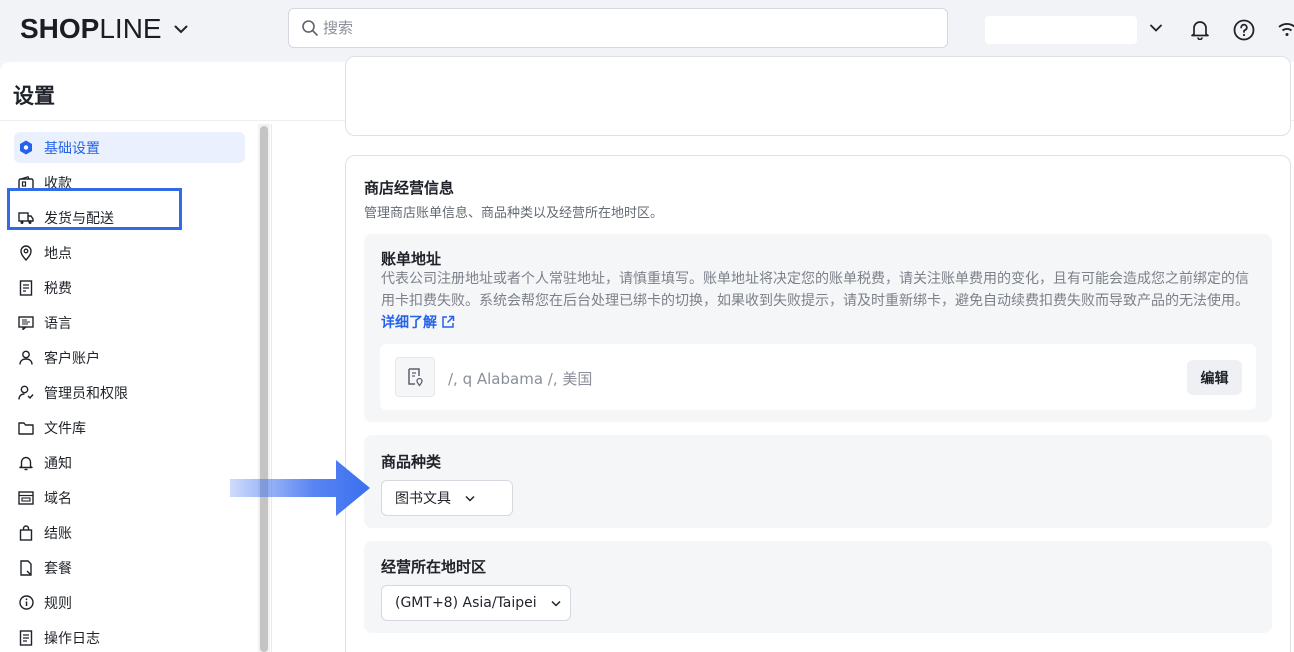 This screenshot has width=1294, height=652. What do you see at coordinates (310, 28) in the screenshot?
I see `search-icon` at bounding box center [310, 28].